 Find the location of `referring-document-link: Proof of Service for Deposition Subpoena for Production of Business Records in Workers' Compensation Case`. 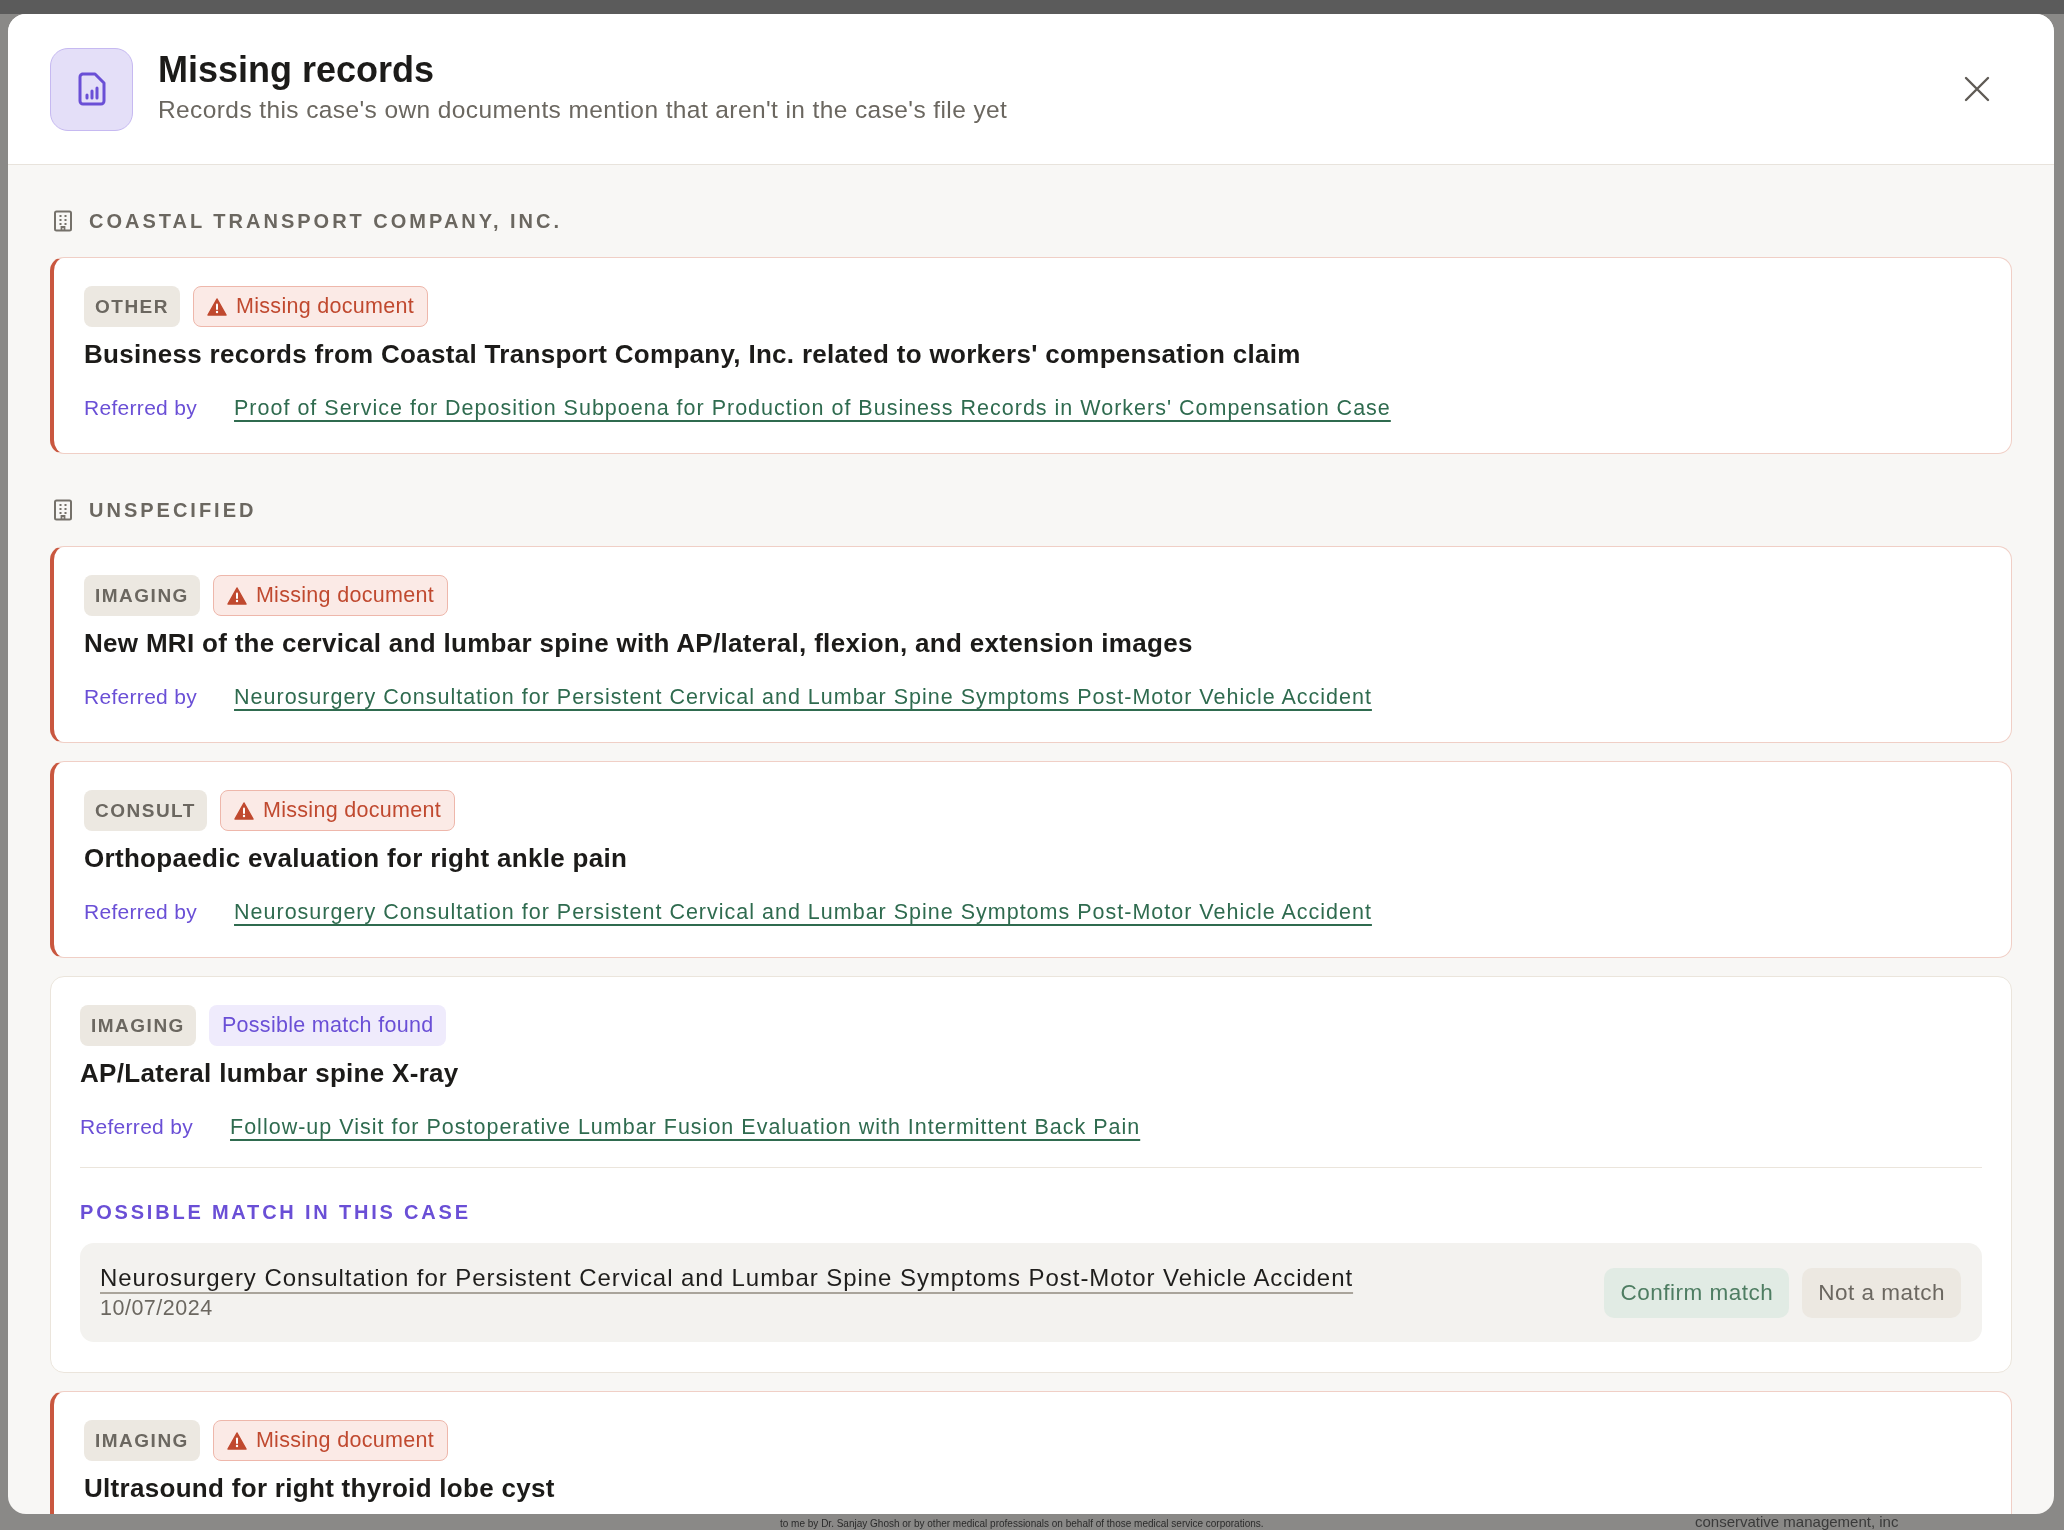

referring-document-link: Proof of Service for Deposition Subpoena for Production of Business Records in Workers' Compensation Case is located at coordinates (812, 408).